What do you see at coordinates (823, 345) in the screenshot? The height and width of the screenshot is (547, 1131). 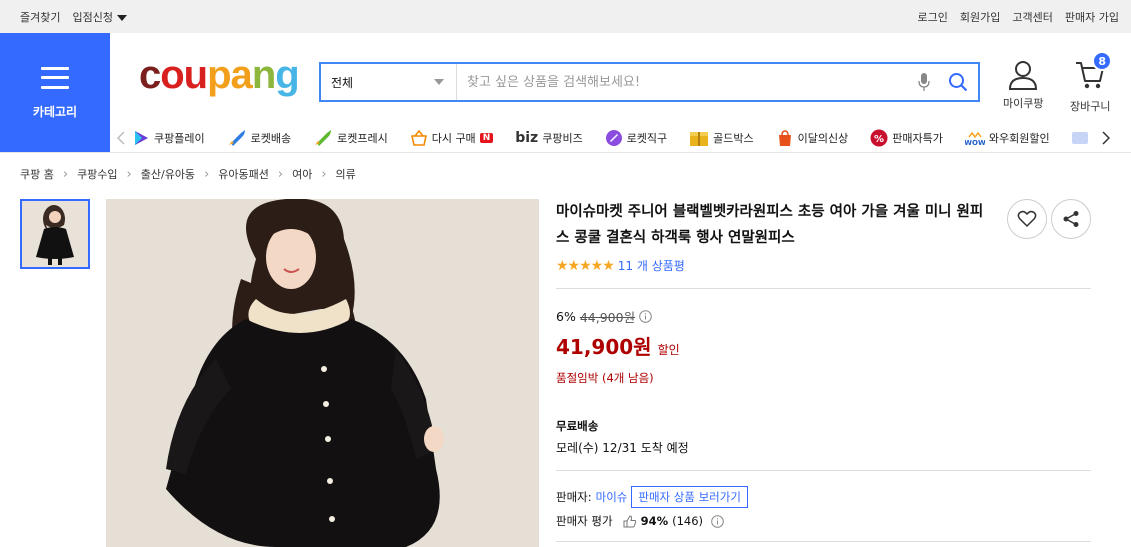 I see `sale-price-row: 41,900원 할인` at bounding box center [823, 345].